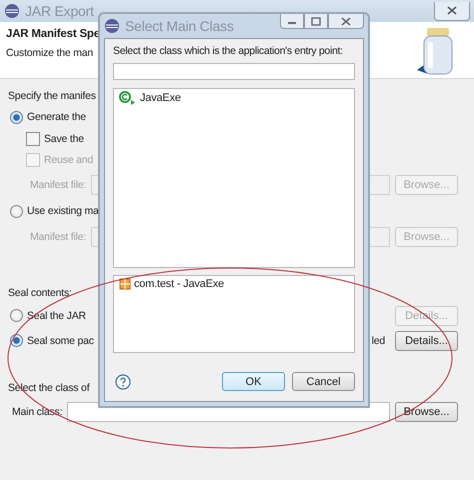 The image size is (474, 480). What do you see at coordinates (179, 284) in the screenshot?
I see `package-item: com.test - JavaExe` at bounding box center [179, 284].